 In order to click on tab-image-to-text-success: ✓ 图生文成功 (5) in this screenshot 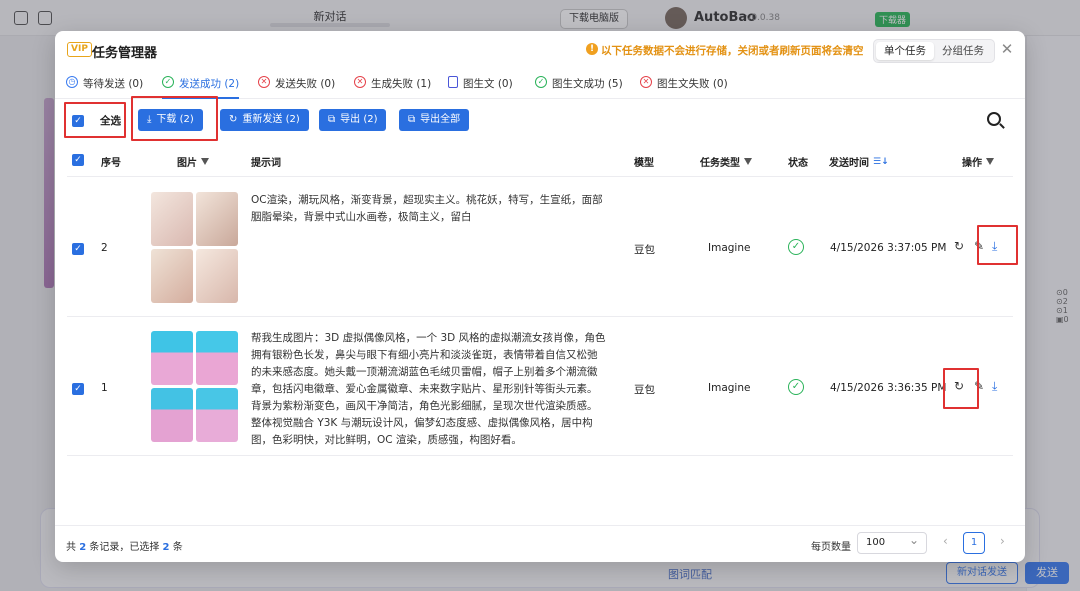, I will do `click(579, 87)`.